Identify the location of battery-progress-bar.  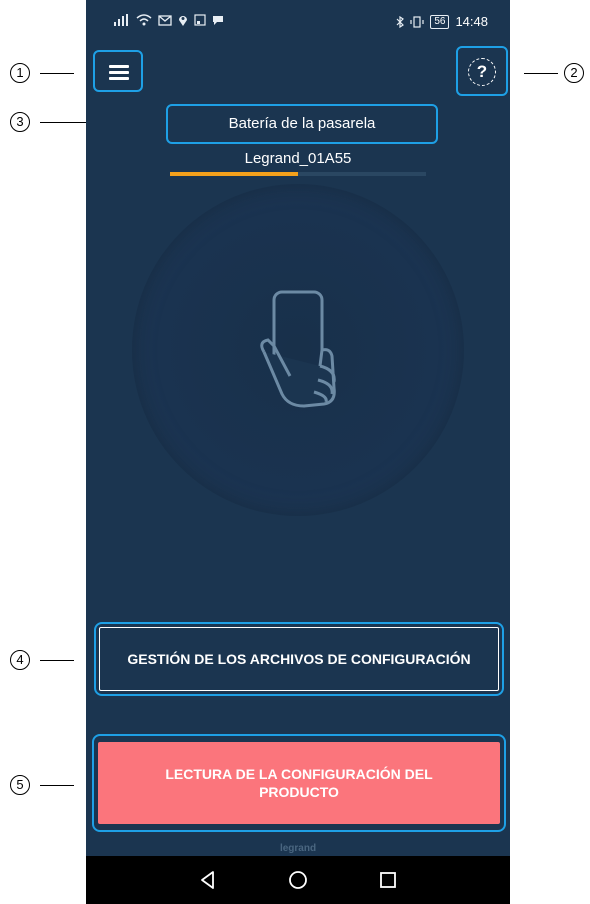
(298, 174).